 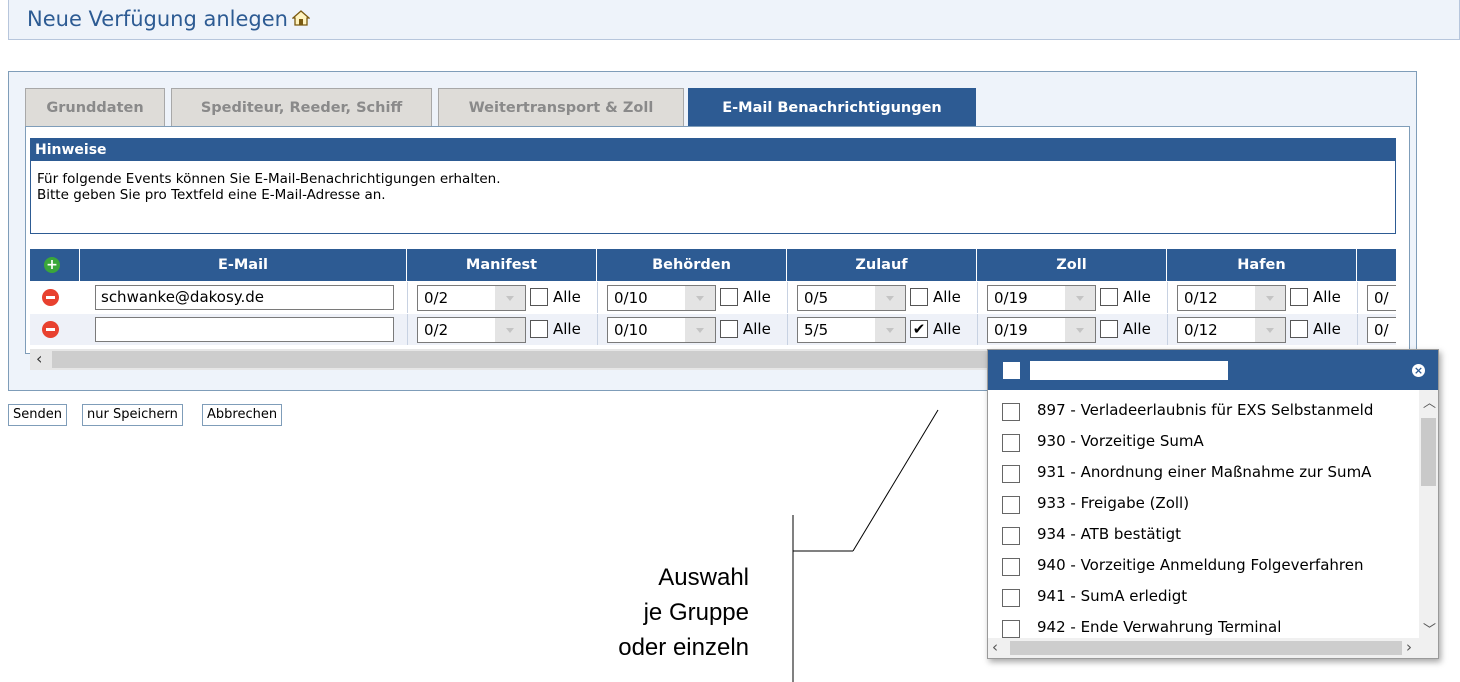 I want to click on popup-horizontal-scrollbar: ‹ ›, so click(x=1213, y=648).